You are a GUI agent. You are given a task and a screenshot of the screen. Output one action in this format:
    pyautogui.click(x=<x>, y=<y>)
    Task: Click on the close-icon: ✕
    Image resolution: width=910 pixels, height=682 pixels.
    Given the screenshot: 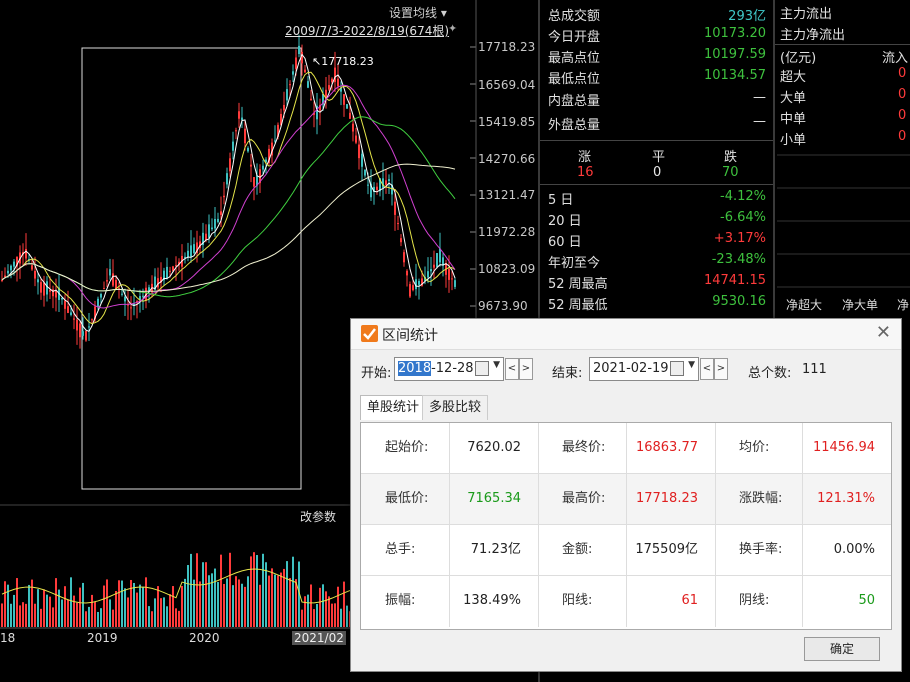 What is the action you would take?
    pyautogui.click(x=883, y=332)
    